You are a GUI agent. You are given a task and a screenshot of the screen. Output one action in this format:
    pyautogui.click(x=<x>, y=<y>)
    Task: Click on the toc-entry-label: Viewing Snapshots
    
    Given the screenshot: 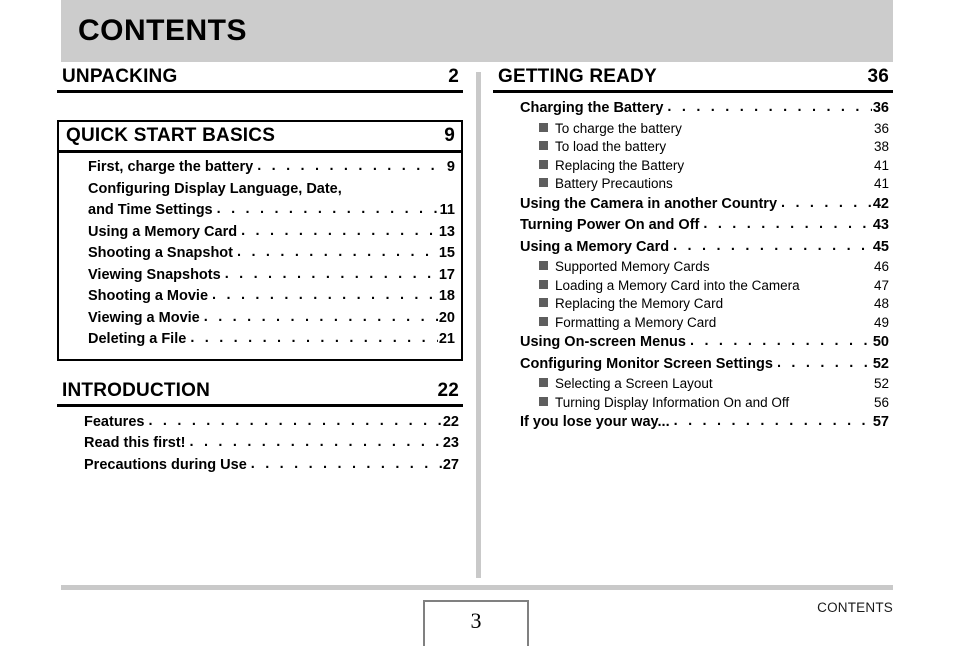 What is the action you would take?
    pyautogui.click(x=154, y=274)
    